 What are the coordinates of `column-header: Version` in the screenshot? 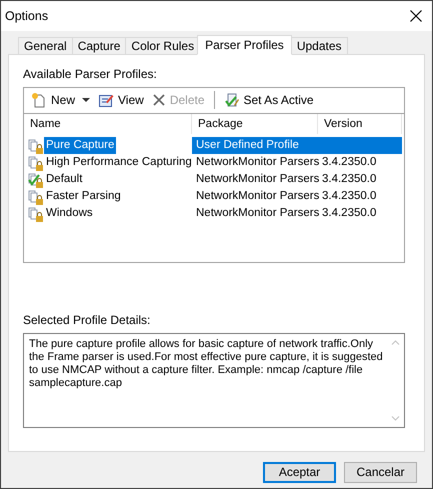 It's located at (360, 124).